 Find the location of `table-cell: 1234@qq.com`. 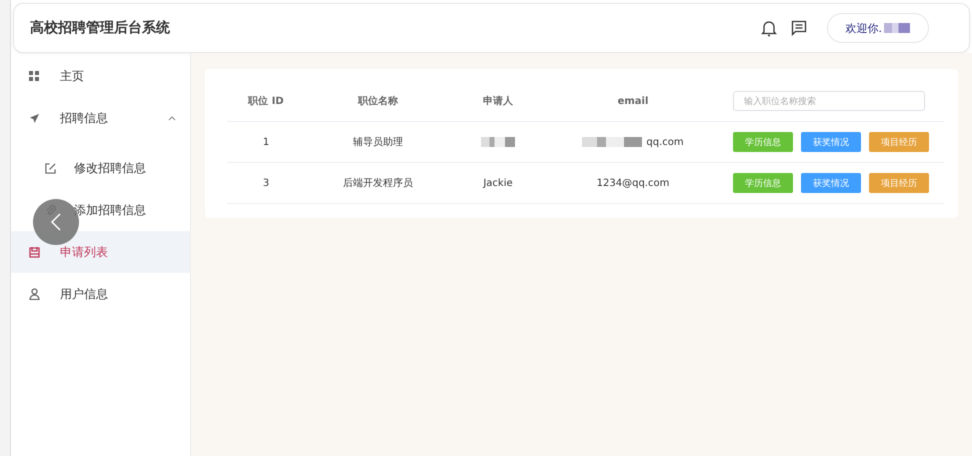

table-cell: 1234@qq.com is located at coordinates (633, 183).